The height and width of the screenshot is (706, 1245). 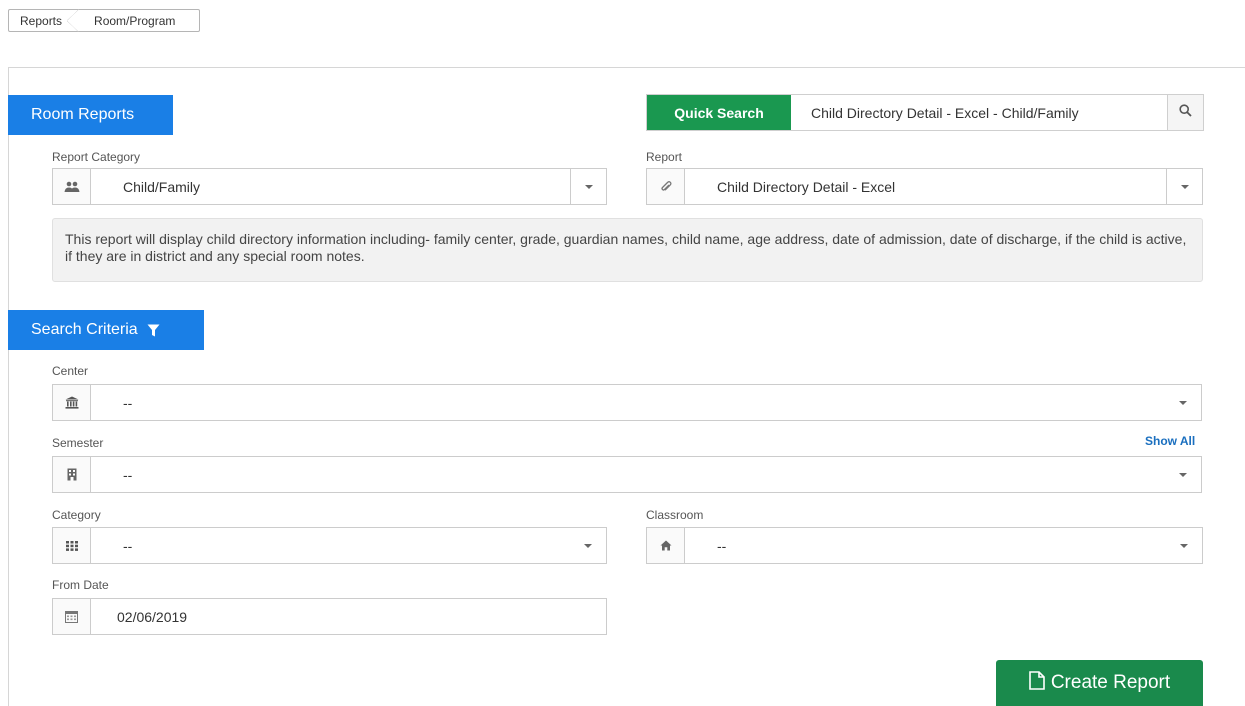 What do you see at coordinates (329, 545) in the screenshot?
I see `category-select: --` at bounding box center [329, 545].